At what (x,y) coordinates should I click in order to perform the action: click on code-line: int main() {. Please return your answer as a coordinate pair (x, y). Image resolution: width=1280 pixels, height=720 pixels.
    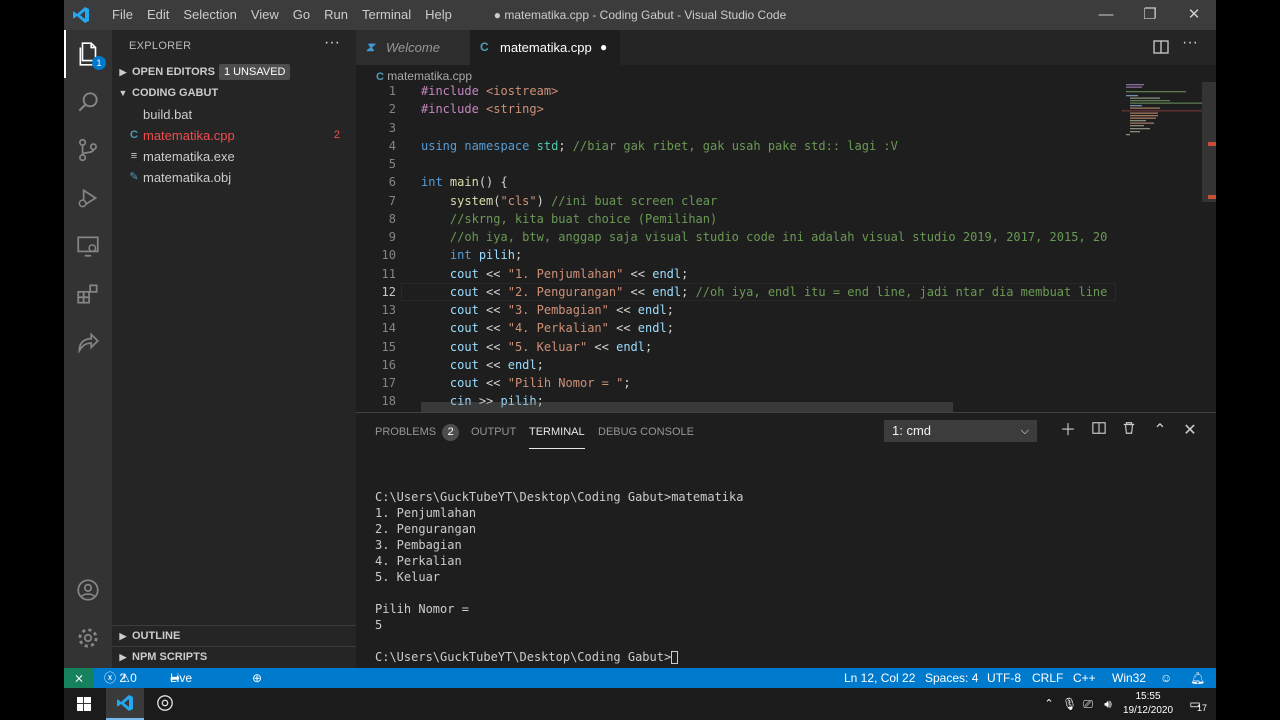
    Looking at the image, I should click on (464, 182).